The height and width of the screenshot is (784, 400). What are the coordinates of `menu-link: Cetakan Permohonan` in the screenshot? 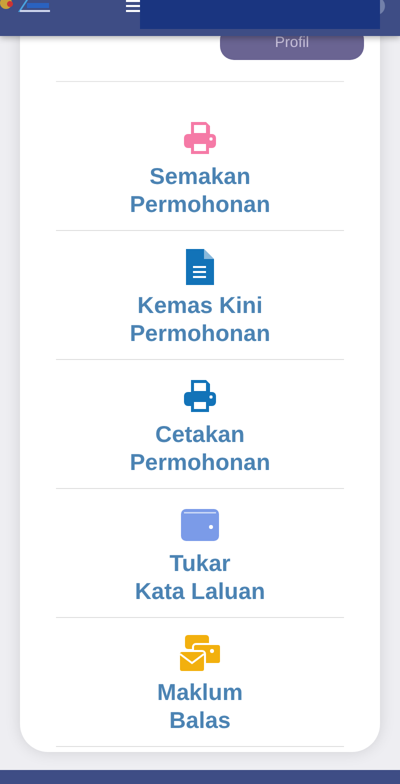 It's located at (200, 448).